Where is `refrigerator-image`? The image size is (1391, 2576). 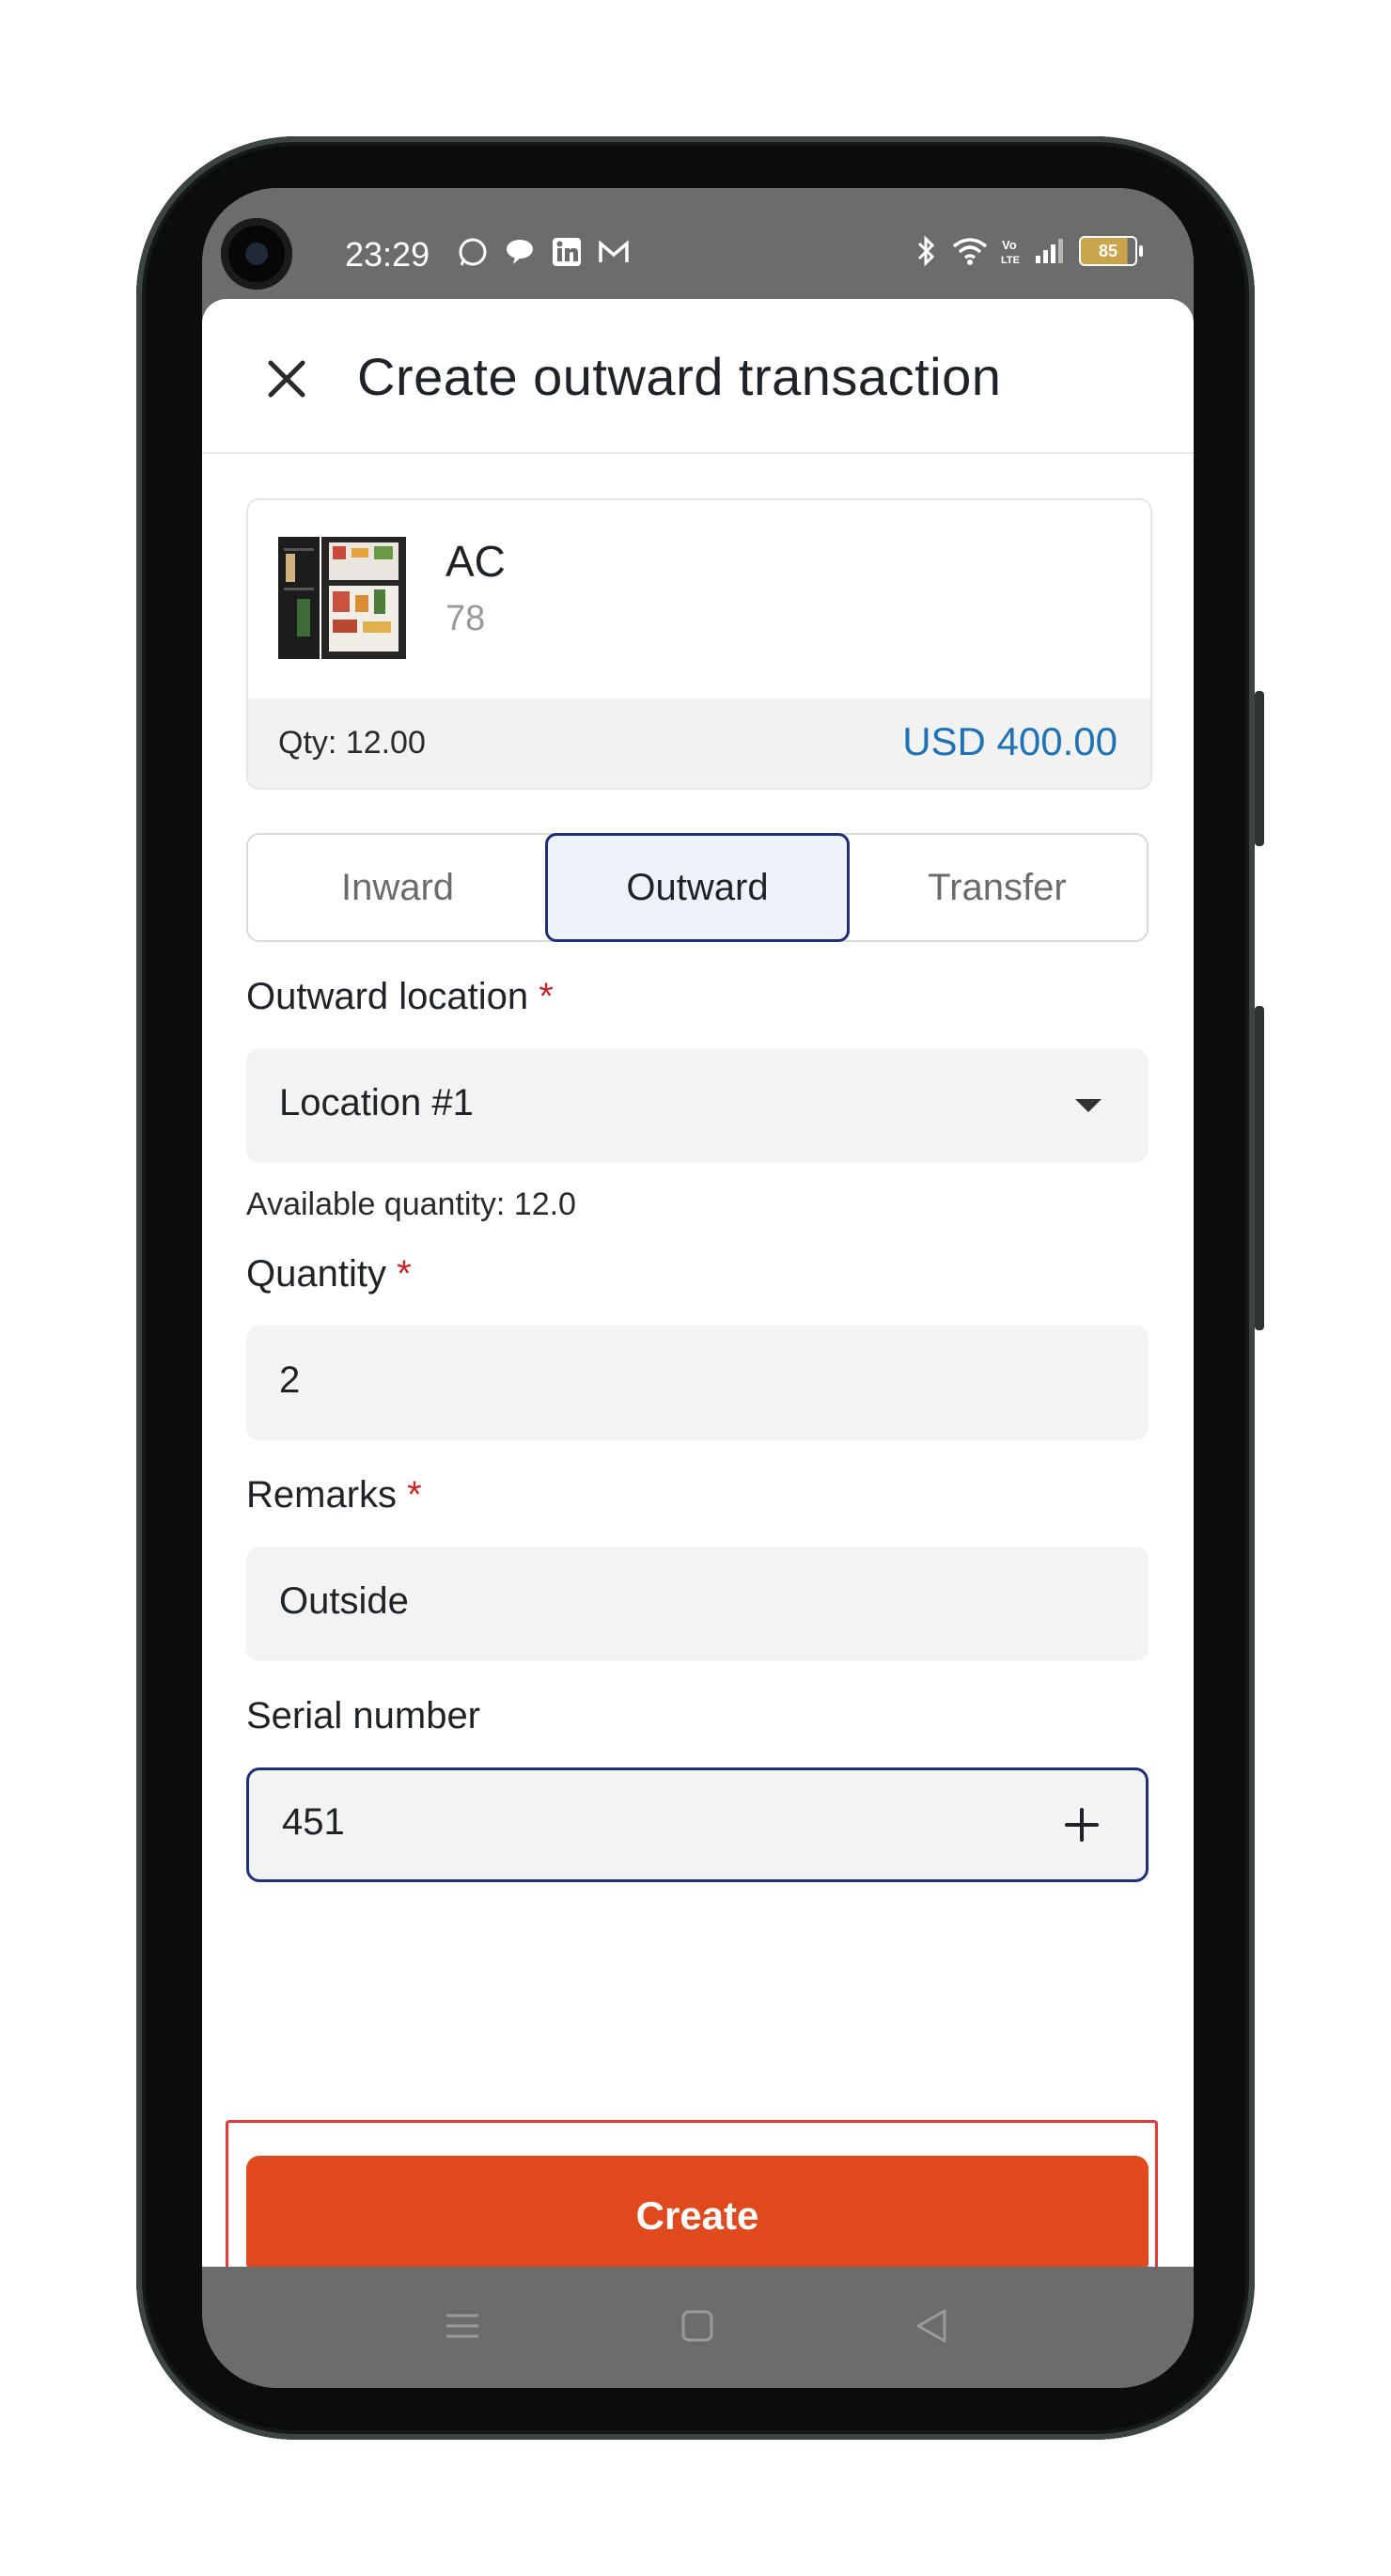 refrigerator-image is located at coordinates (342, 599).